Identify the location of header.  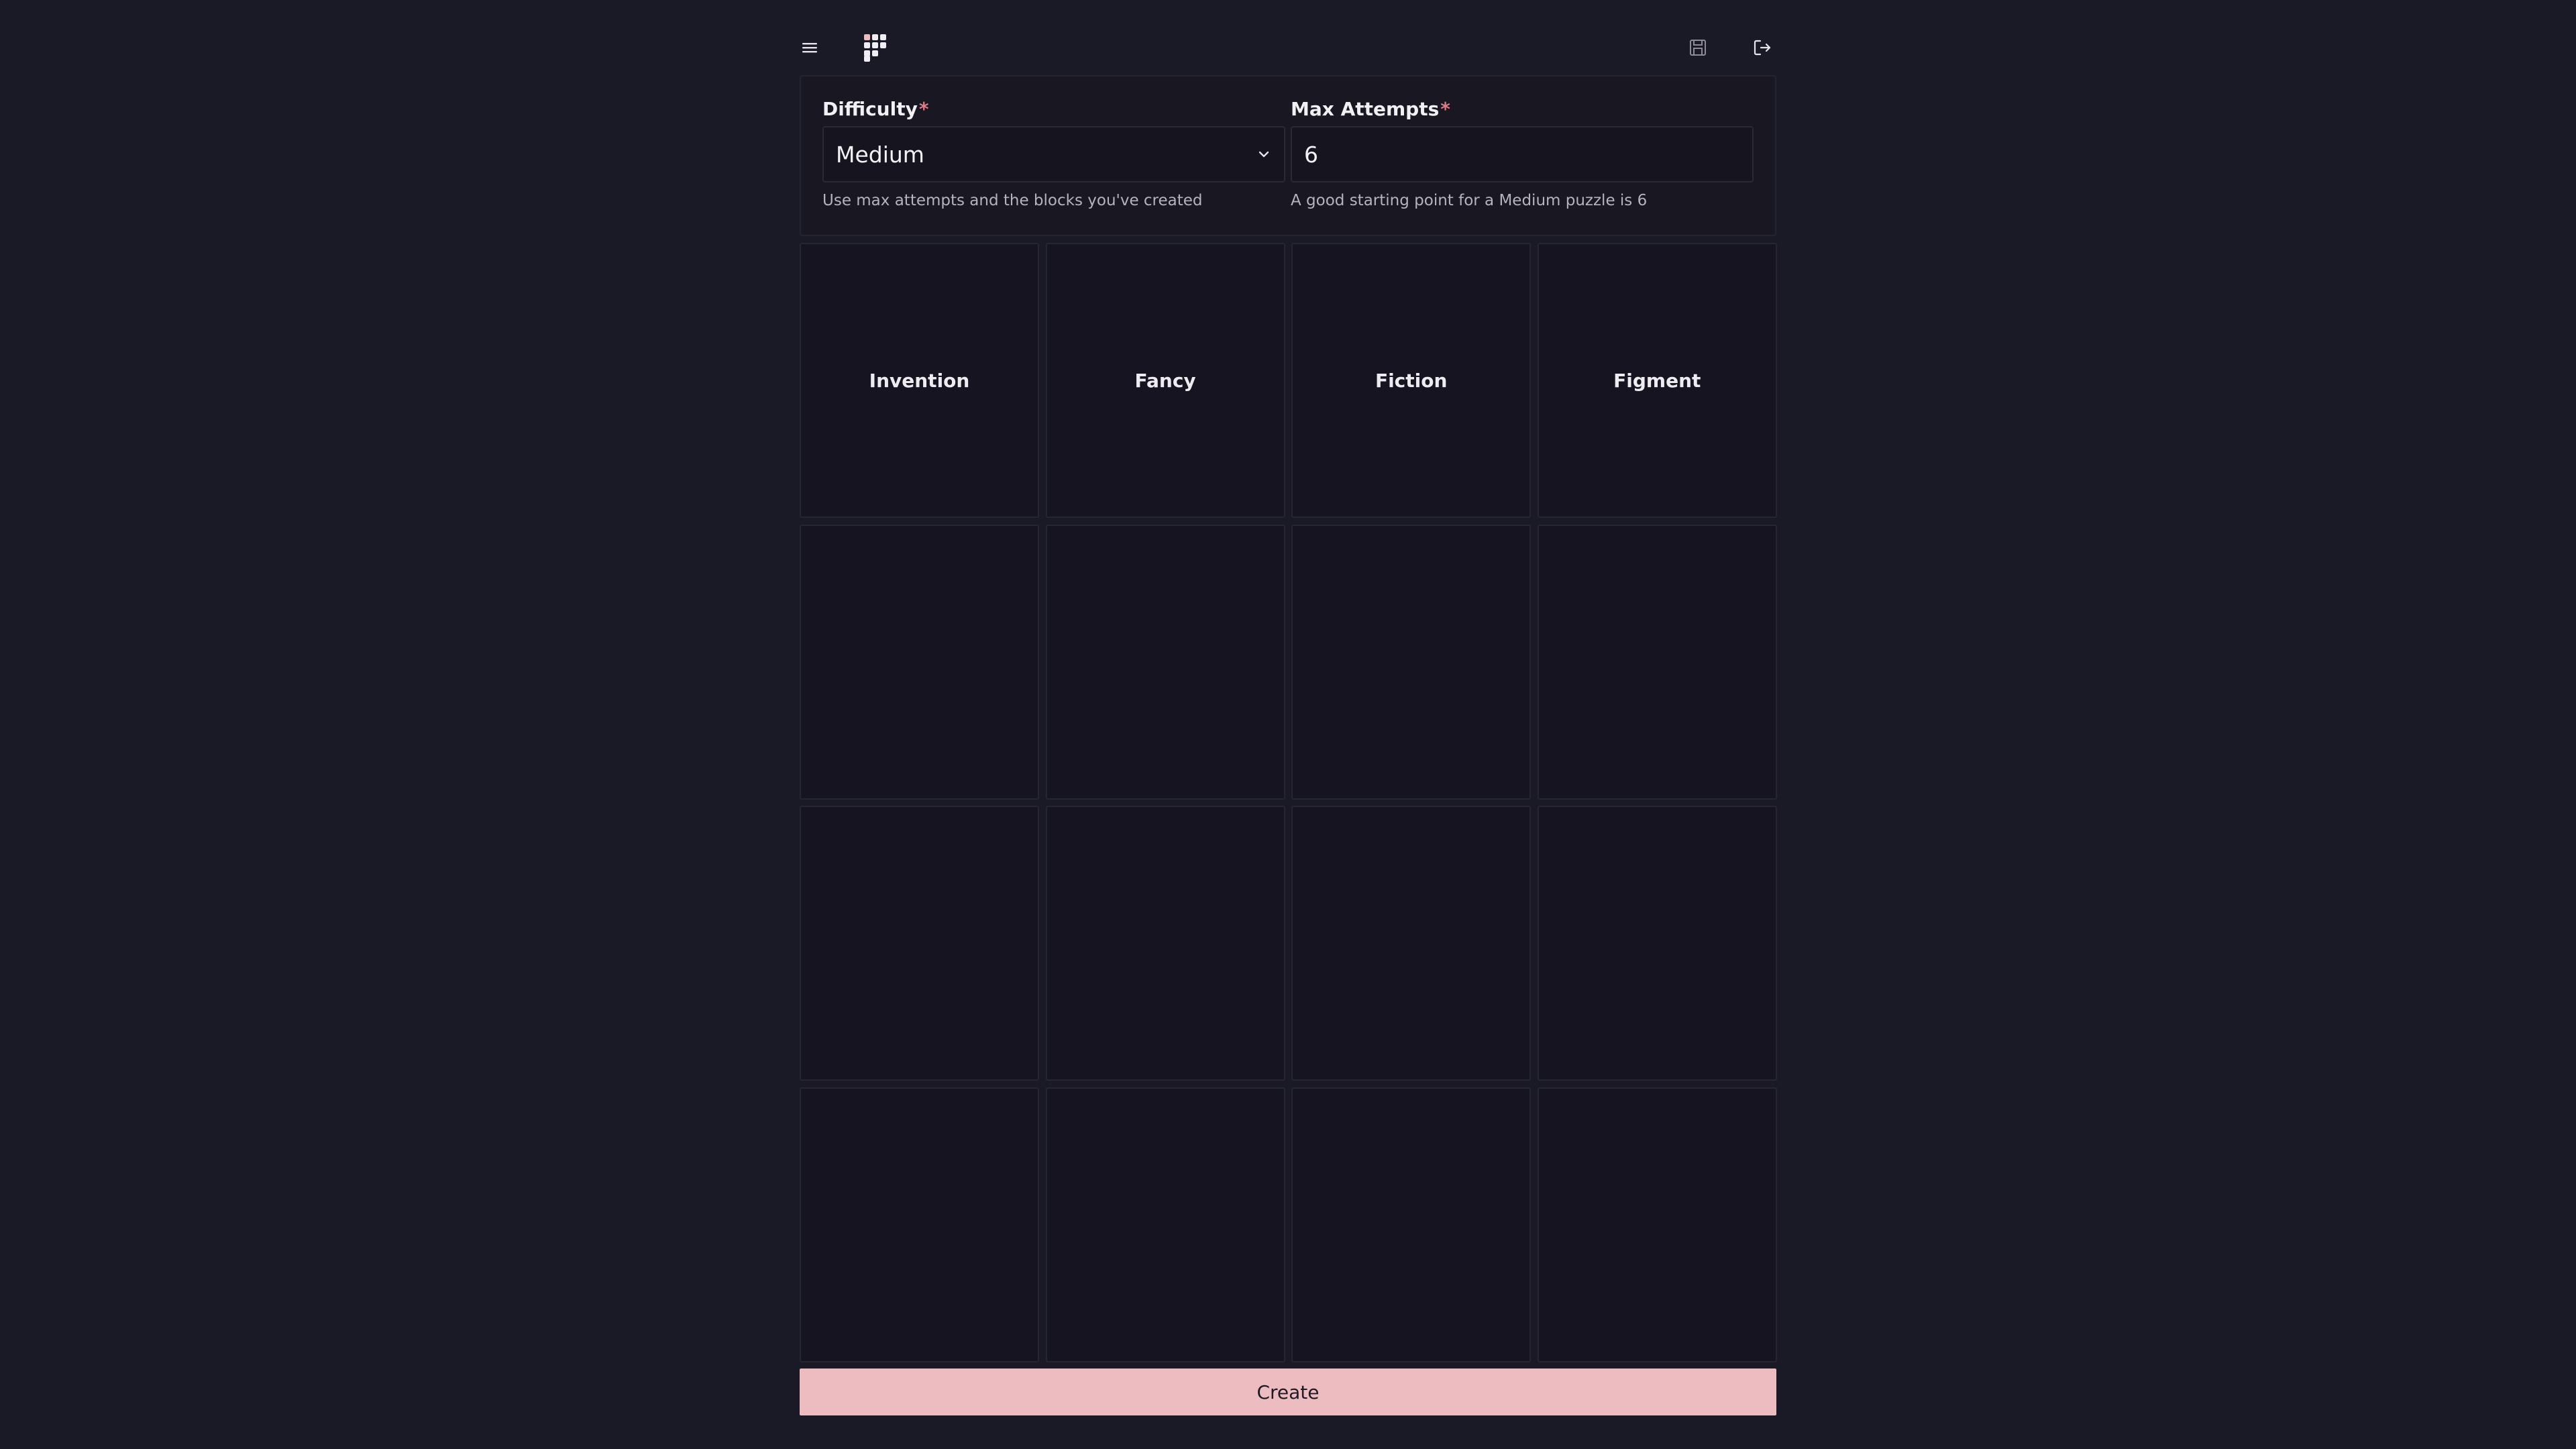
(1288, 47).